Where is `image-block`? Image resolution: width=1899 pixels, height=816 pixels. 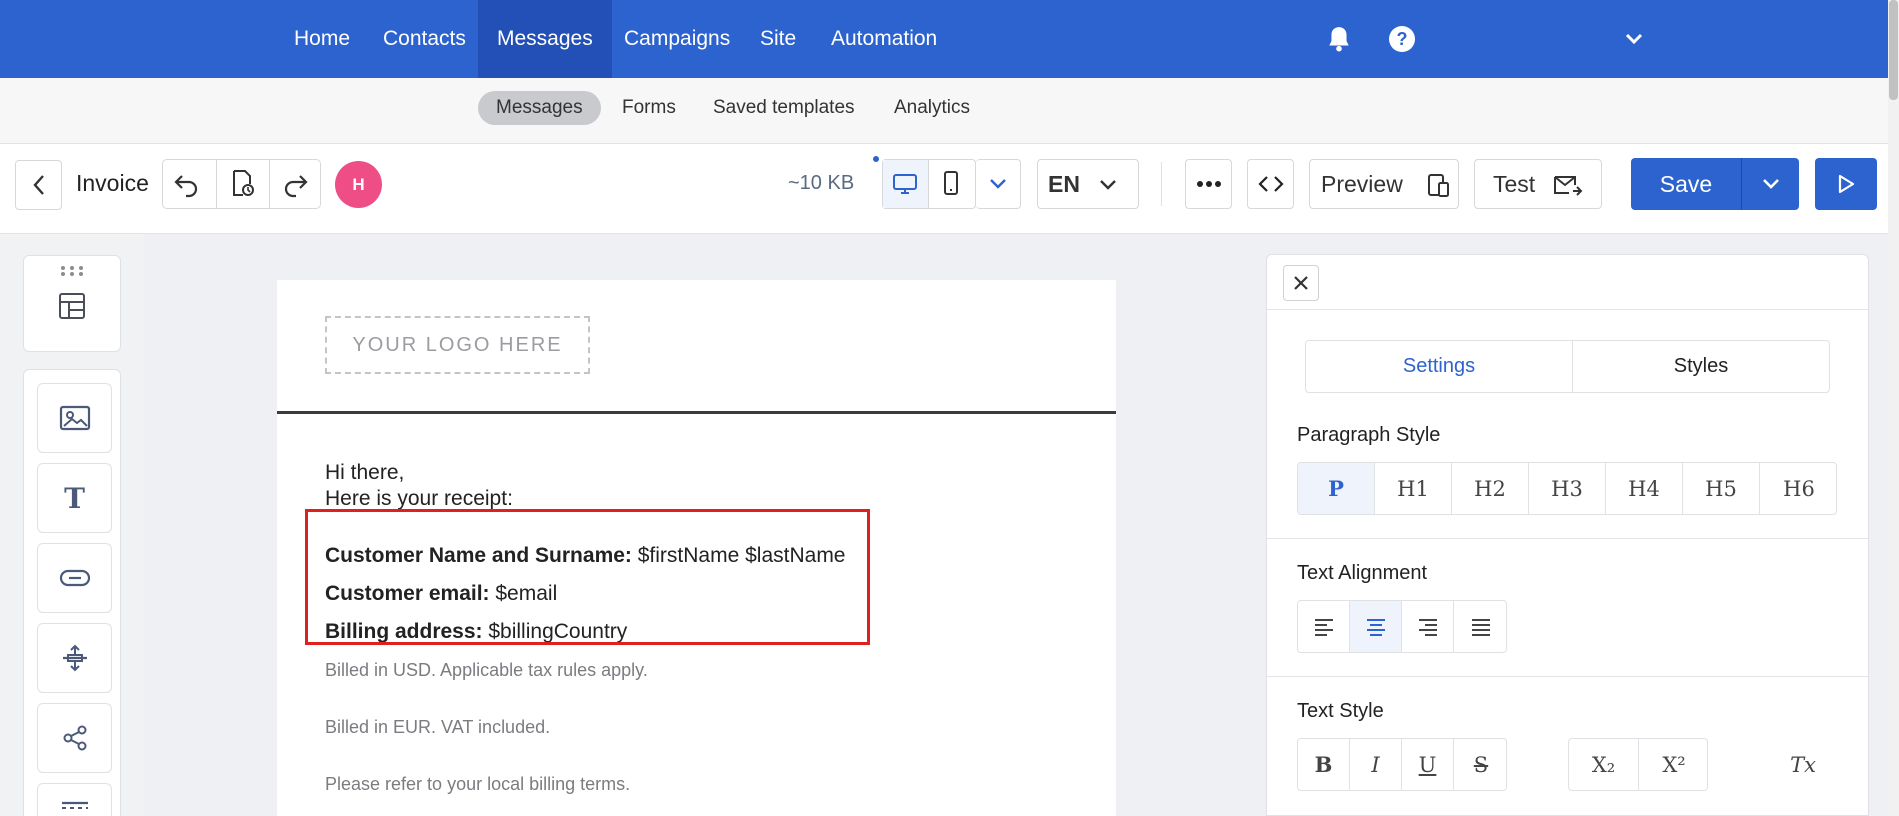 image-block is located at coordinates (74, 418).